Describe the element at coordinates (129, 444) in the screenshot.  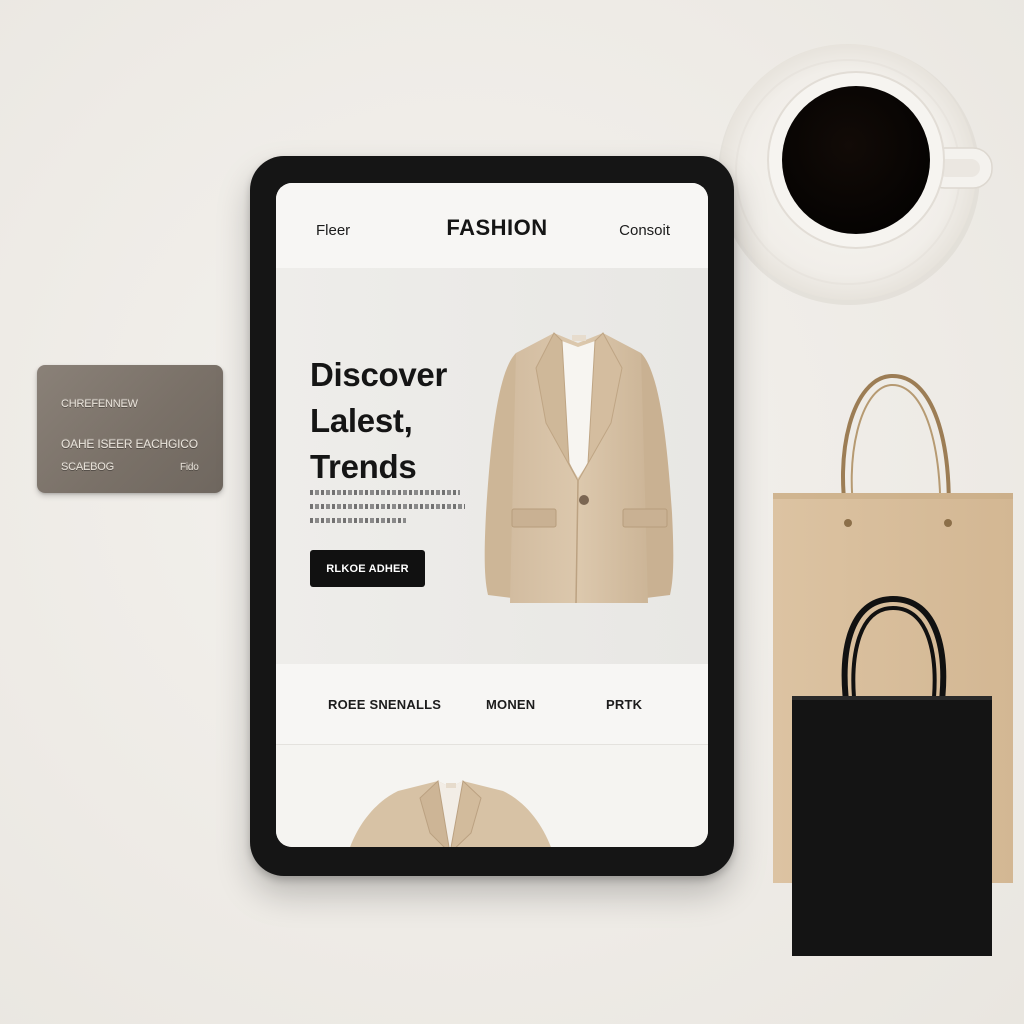
I see `card-line-2: OAHE ISEER EACHGICO` at that location.